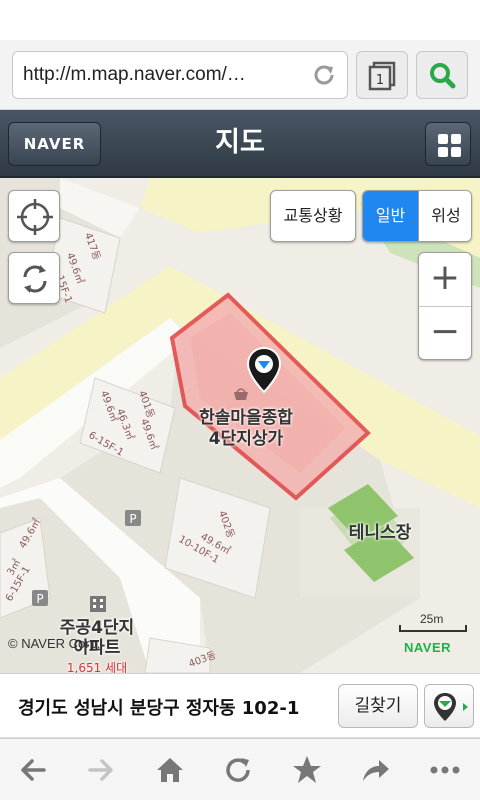 The image size is (480, 800). What do you see at coordinates (54, 144) in the screenshot?
I see `naver-logo-button: NAVER` at bounding box center [54, 144].